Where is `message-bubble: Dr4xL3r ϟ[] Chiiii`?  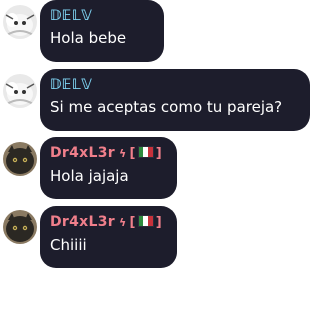
message-bubble: Dr4xL3r ϟ[] Chiiii is located at coordinates (108, 237).